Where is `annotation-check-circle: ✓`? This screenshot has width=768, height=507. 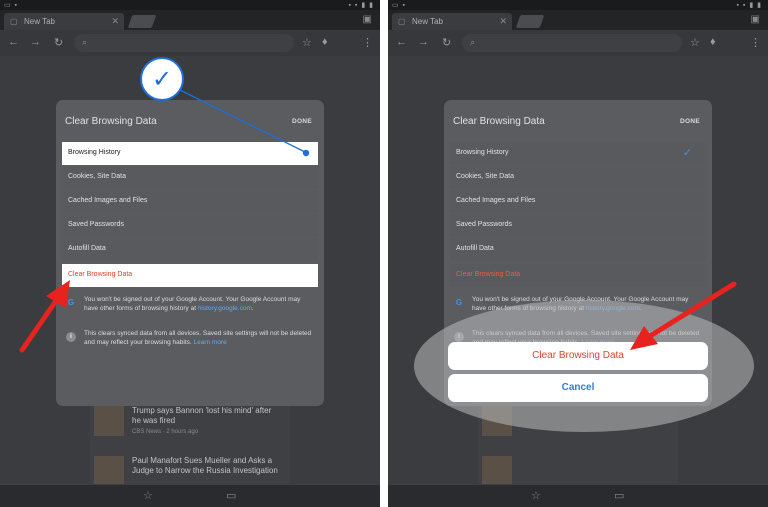 annotation-check-circle: ✓ is located at coordinates (162, 79).